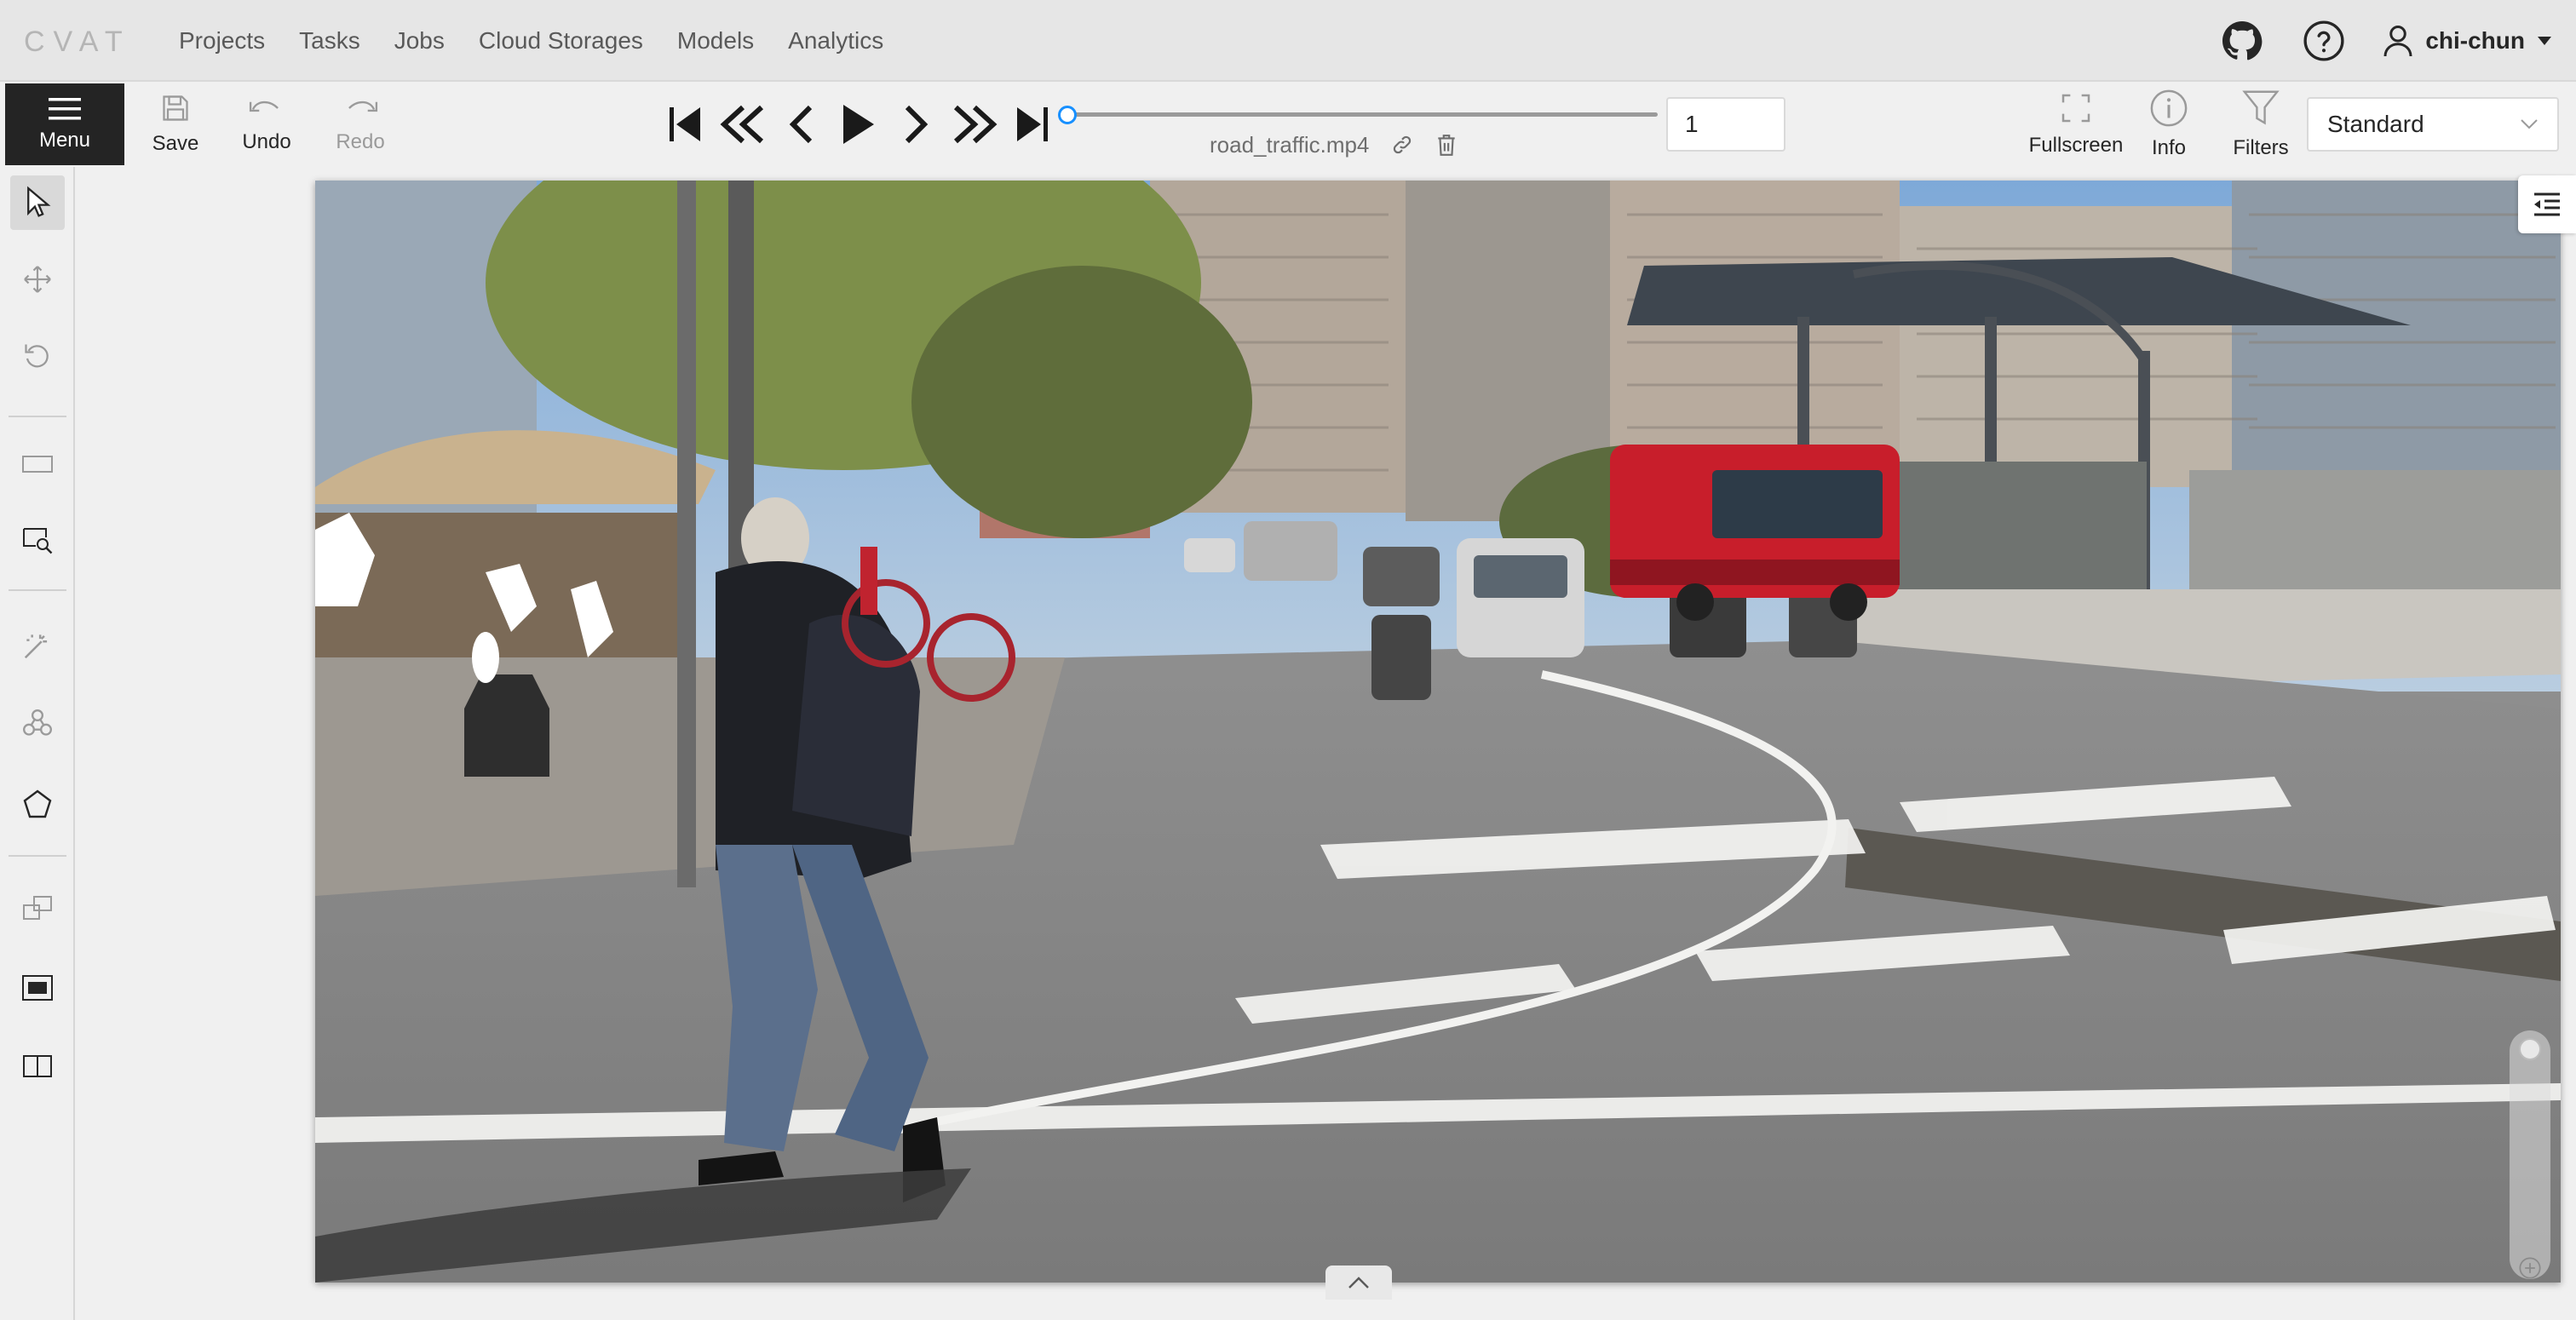  I want to click on redo-icon, so click(363, 106).